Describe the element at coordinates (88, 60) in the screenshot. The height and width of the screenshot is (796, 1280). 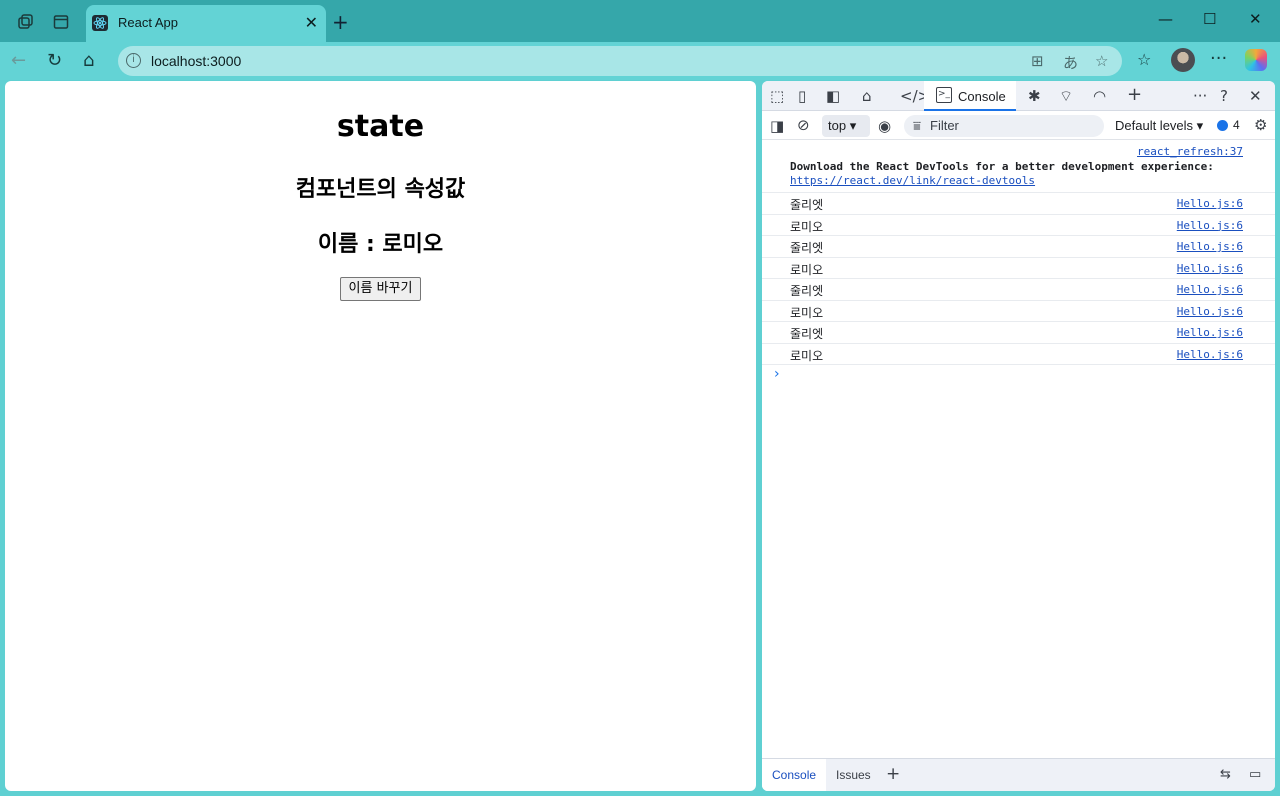
I see `home-icon: ⌂` at that location.